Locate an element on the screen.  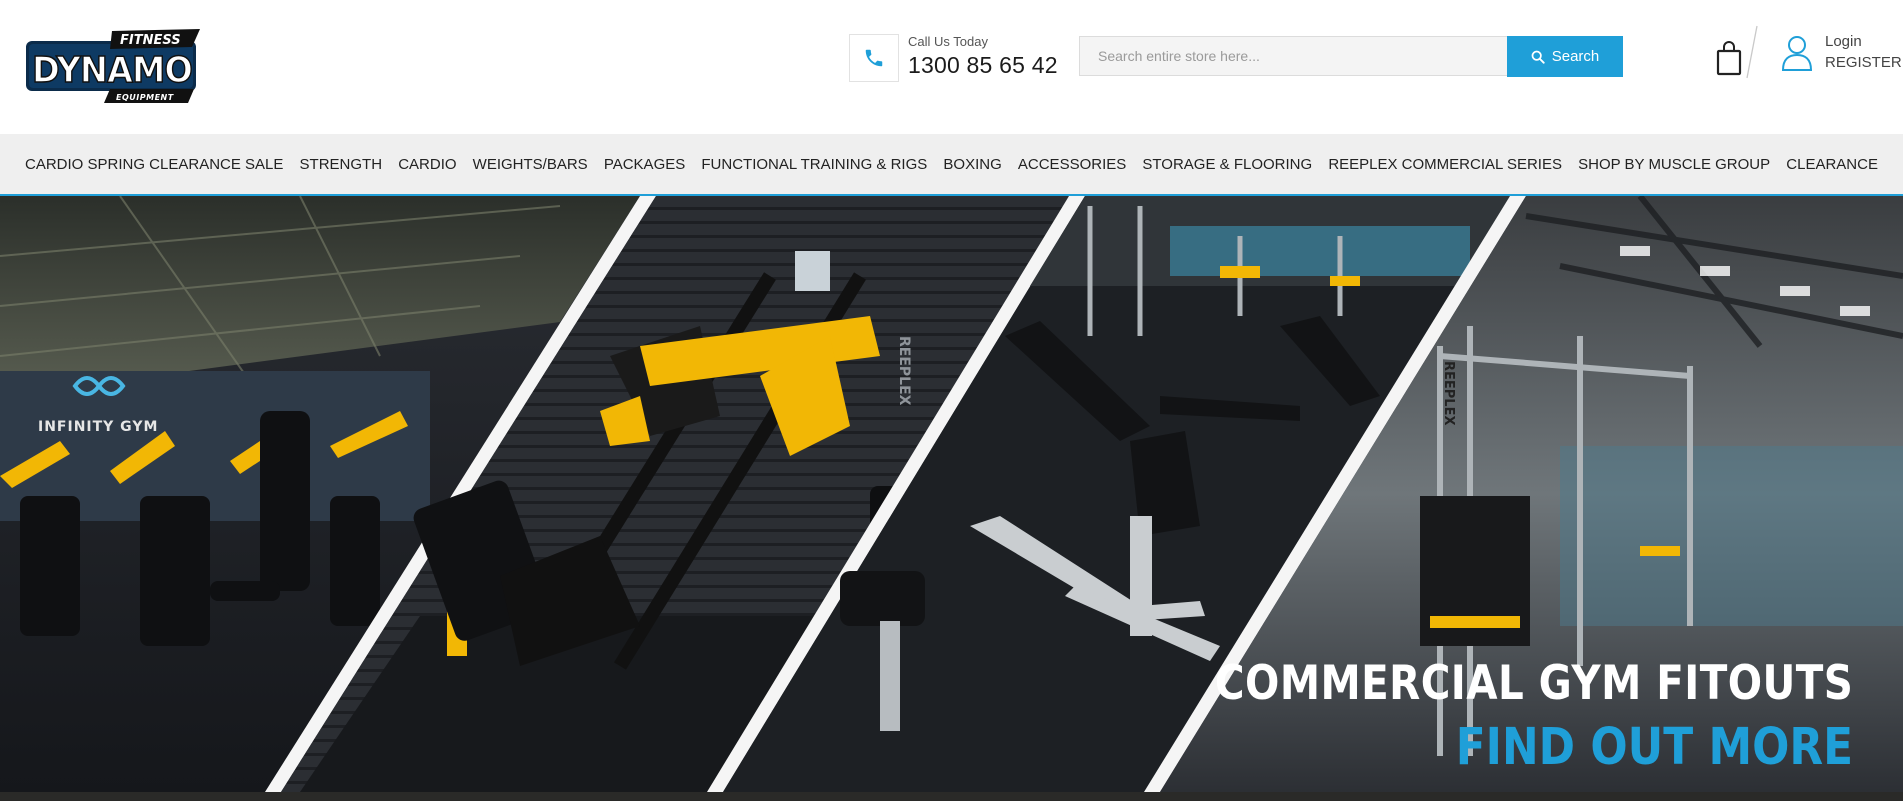
phone-icon-box is located at coordinates (874, 58).